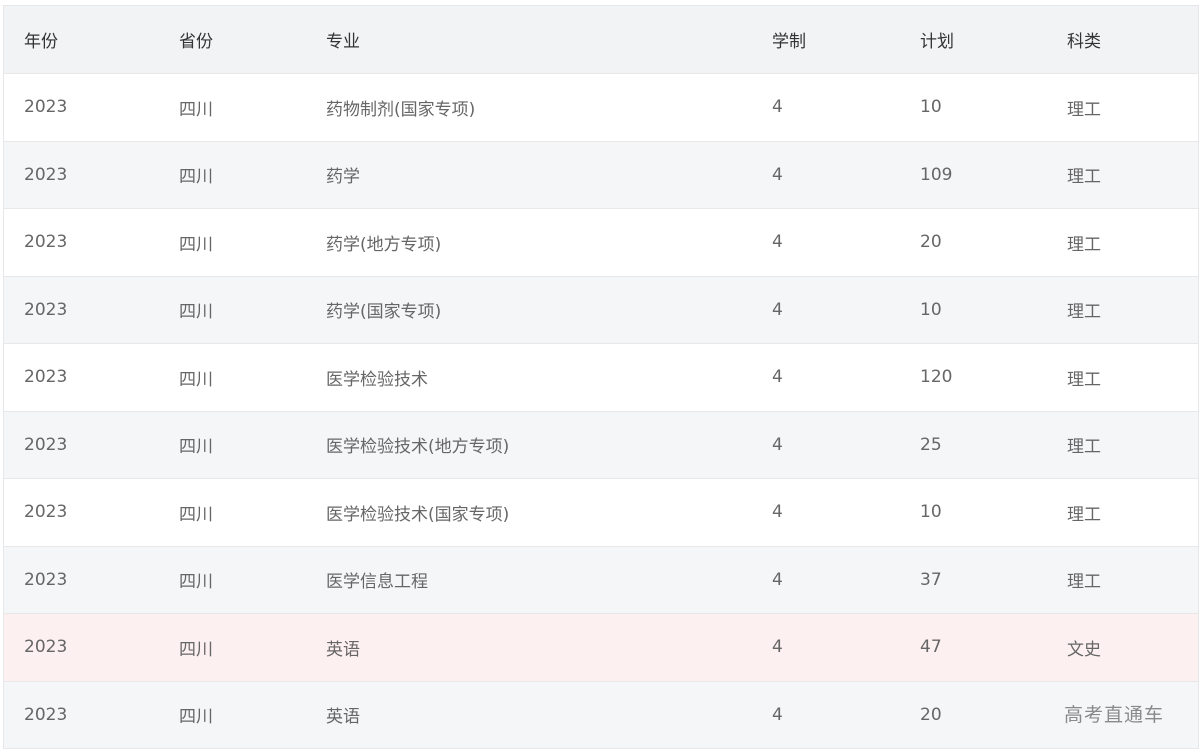 The height and width of the screenshot is (753, 1201). What do you see at coordinates (343, 39) in the screenshot?
I see `column-header-major: 专业` at bounding box center [343, 39].